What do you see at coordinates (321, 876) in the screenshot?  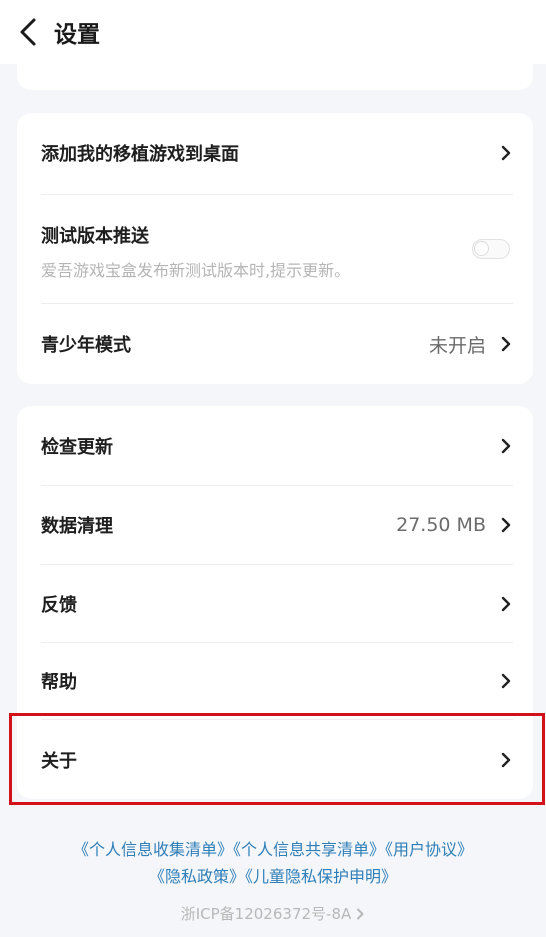 I see `child-privacy-link: 《儿童隐私保护申明》` at bounding box center [321, 876].